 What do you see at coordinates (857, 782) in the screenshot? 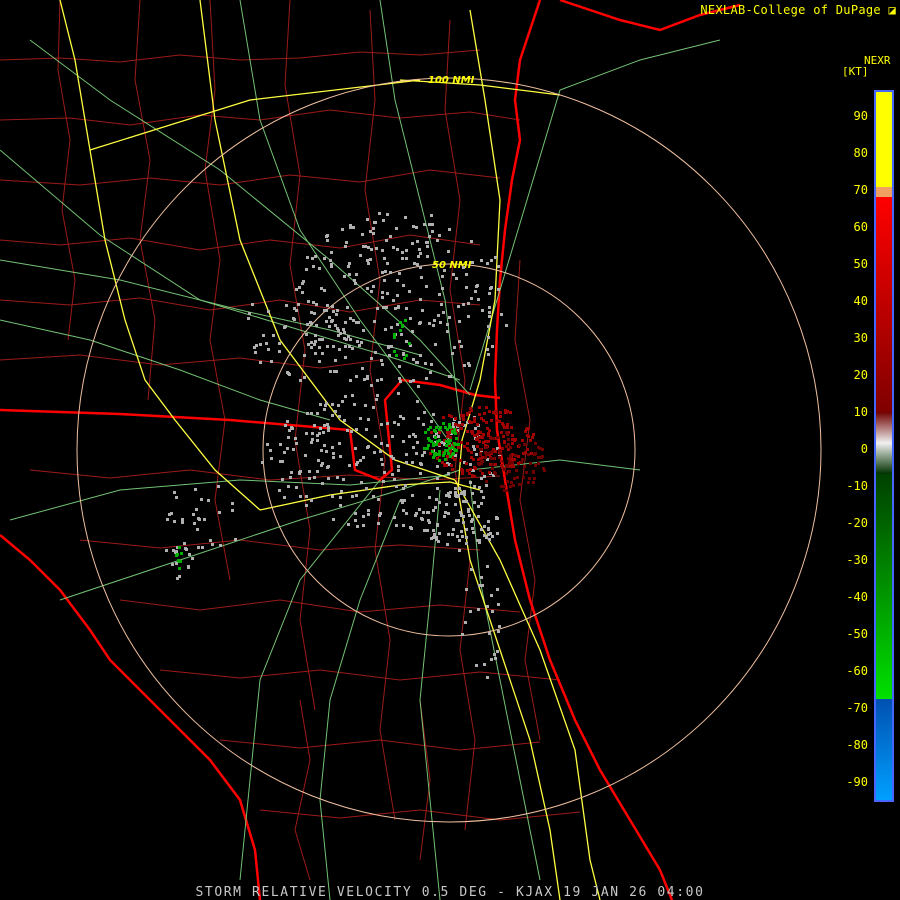
I see `colorbar-tick: -90` at bounding box center [857, 782].